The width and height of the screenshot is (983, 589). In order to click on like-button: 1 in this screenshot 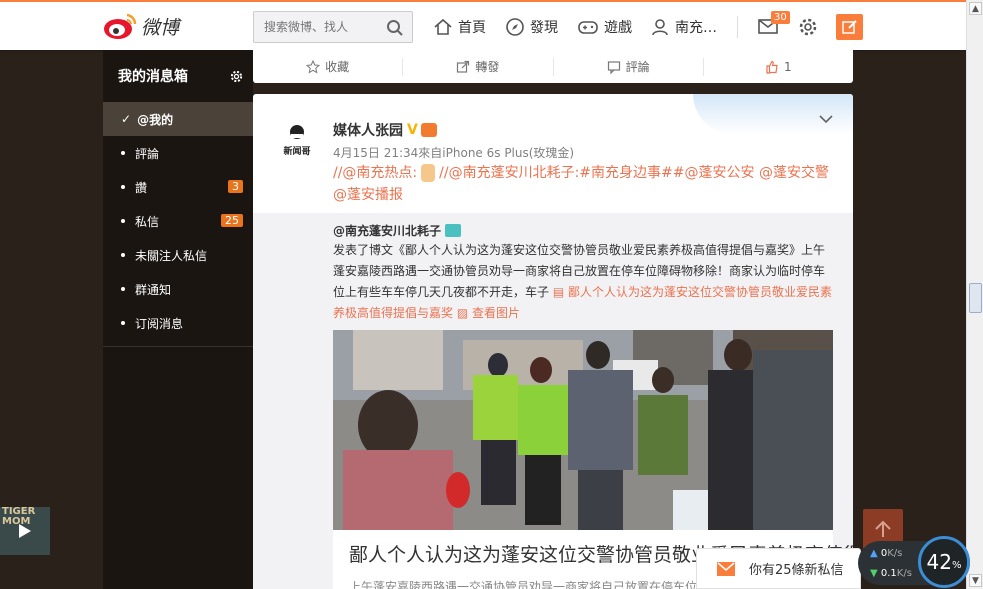, I will do `click(778, 67)`.